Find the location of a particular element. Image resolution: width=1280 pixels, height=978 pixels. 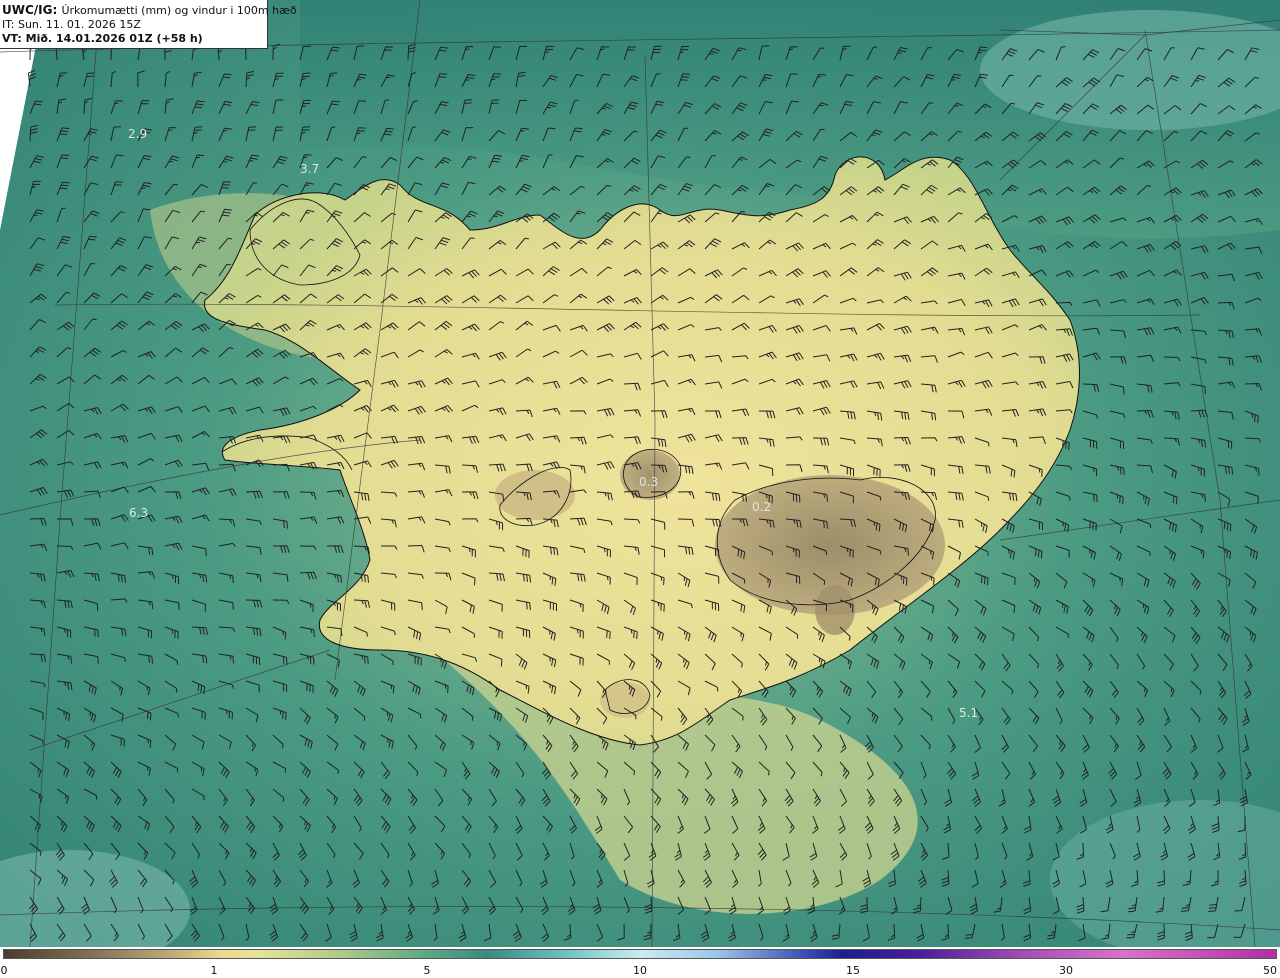

value-label-3: 0.3 is located at coordinates (649, 482).